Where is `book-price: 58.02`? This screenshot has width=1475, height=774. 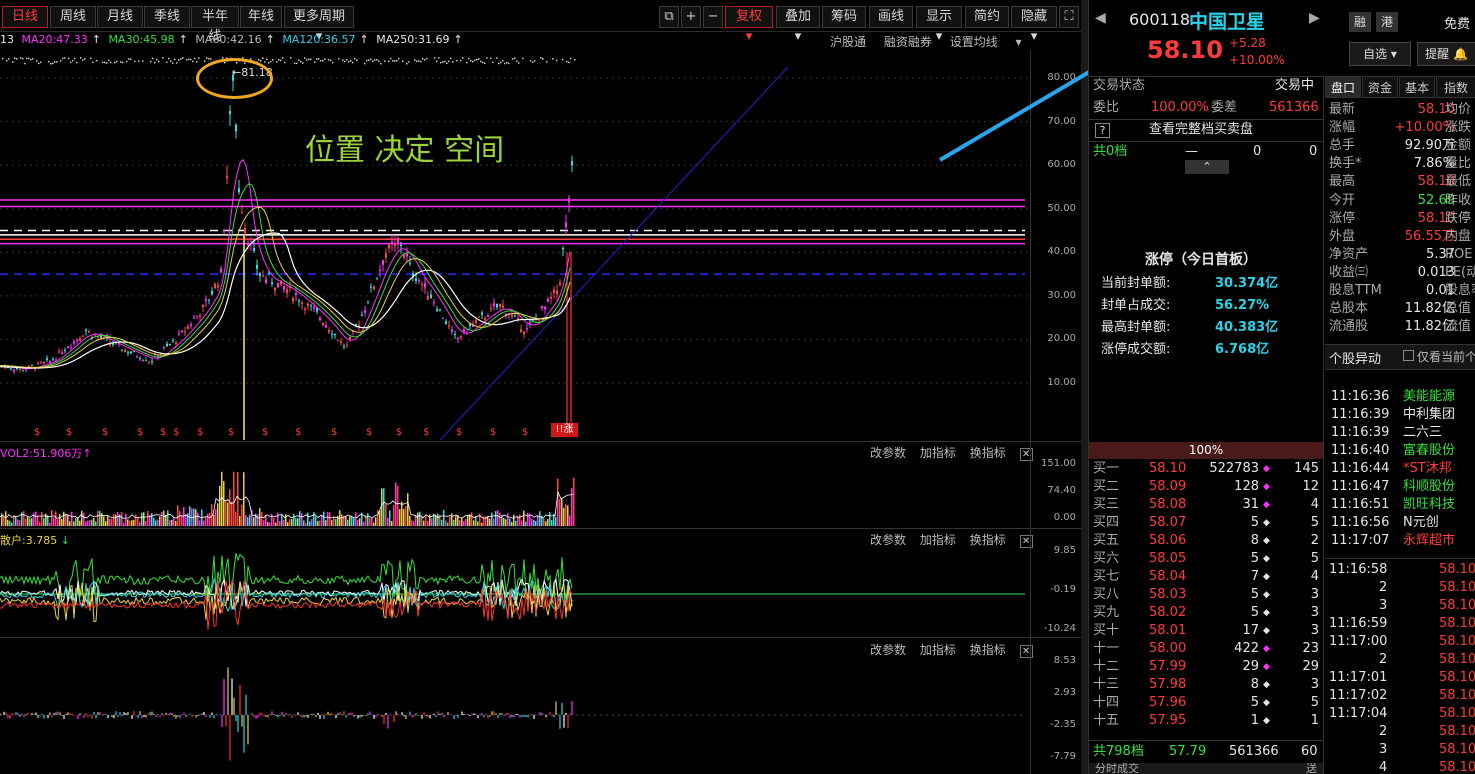
book-price: 58.02 is located at coordinates (1167, 613).